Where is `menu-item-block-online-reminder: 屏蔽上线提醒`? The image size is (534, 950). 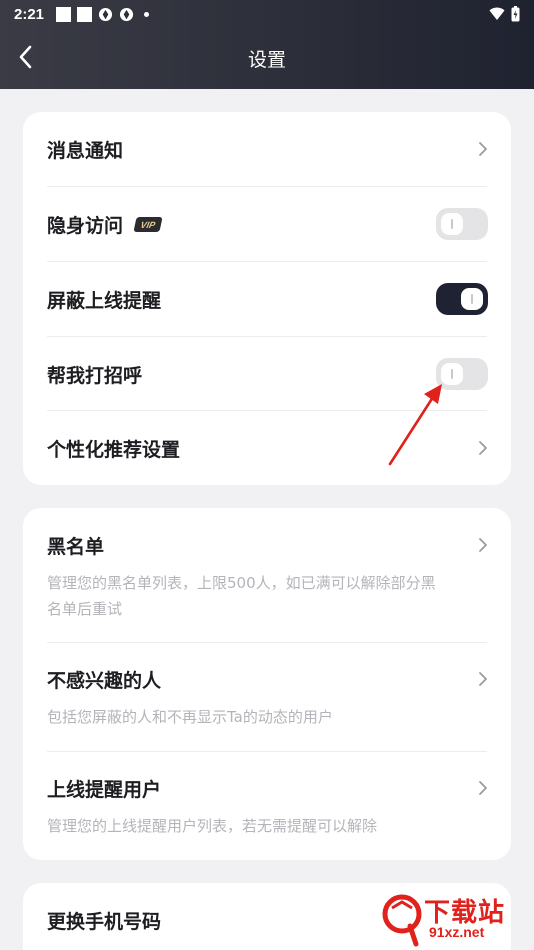 menu-item-block-online-reminder: 屏蔽上线提醒 is located at coordinates (267, 299).